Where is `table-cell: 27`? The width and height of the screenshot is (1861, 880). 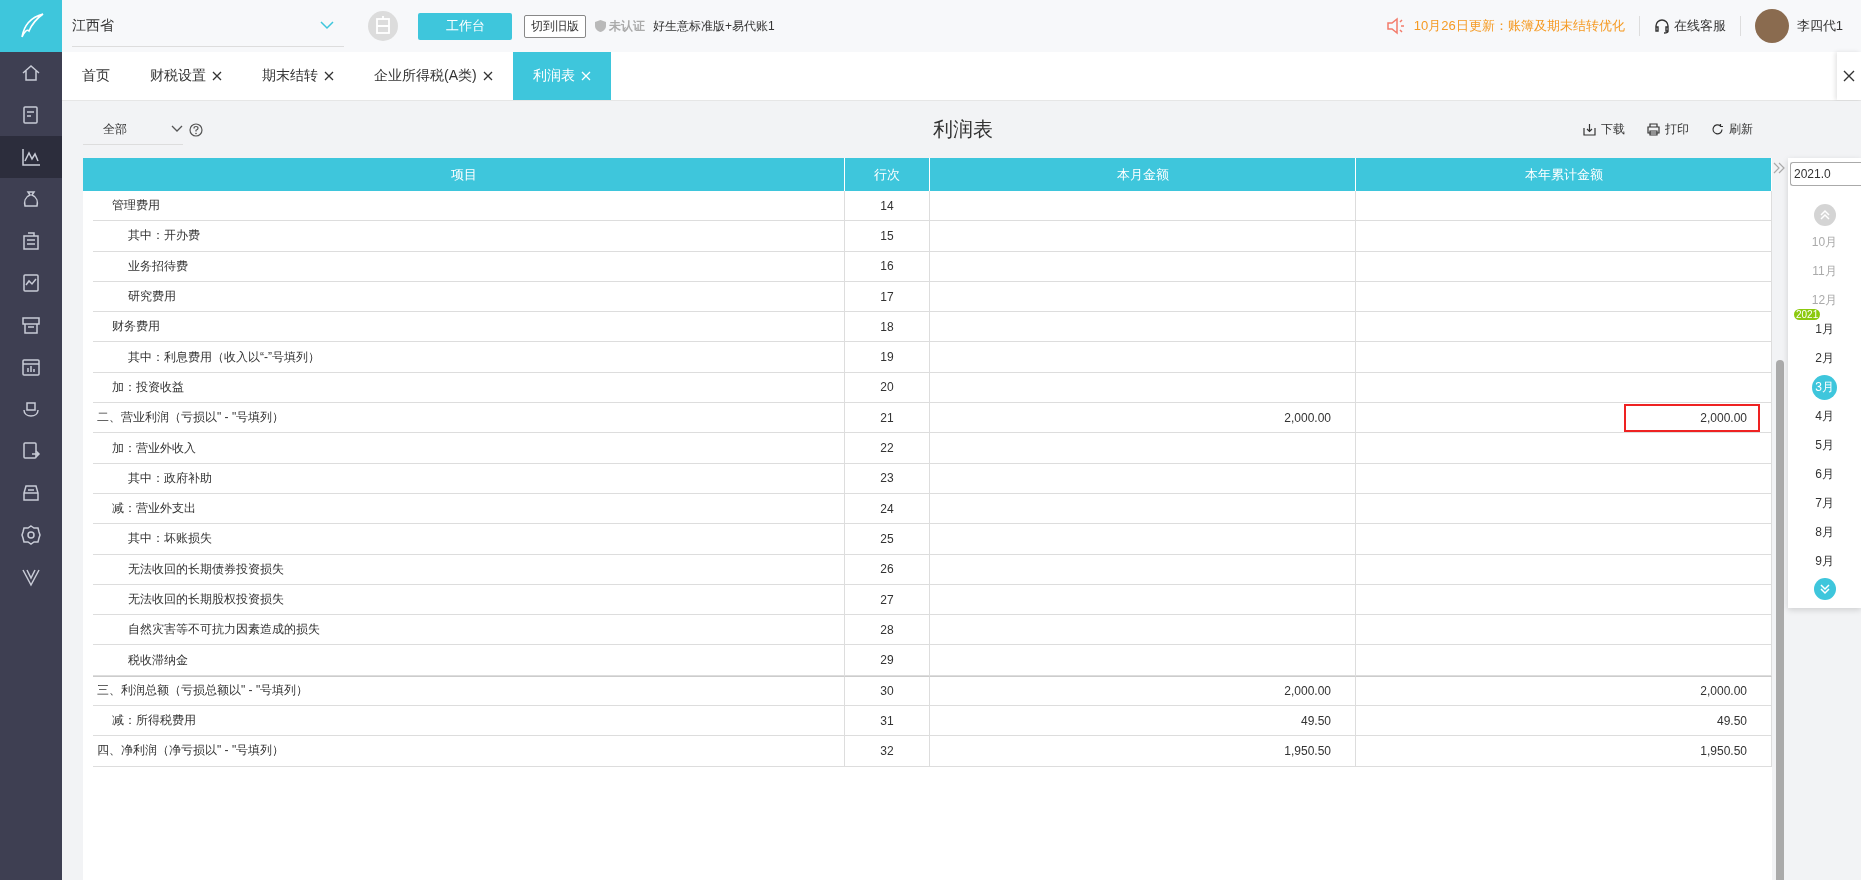
table-cell: 27 is located at coordinates (887, 600).